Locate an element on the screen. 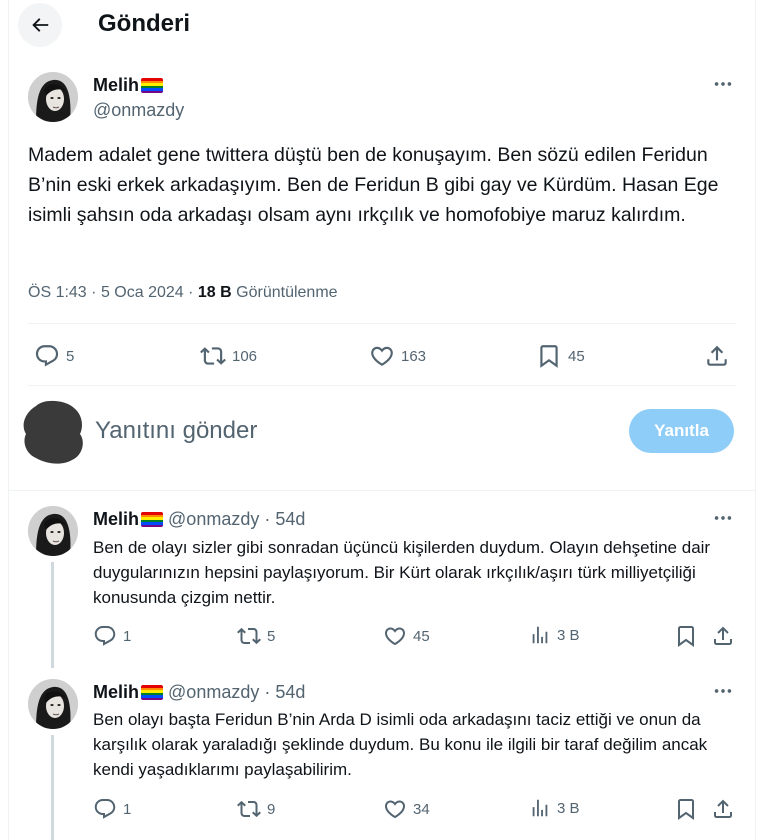  repost-action: 106 is located at coordinates (228, 356).